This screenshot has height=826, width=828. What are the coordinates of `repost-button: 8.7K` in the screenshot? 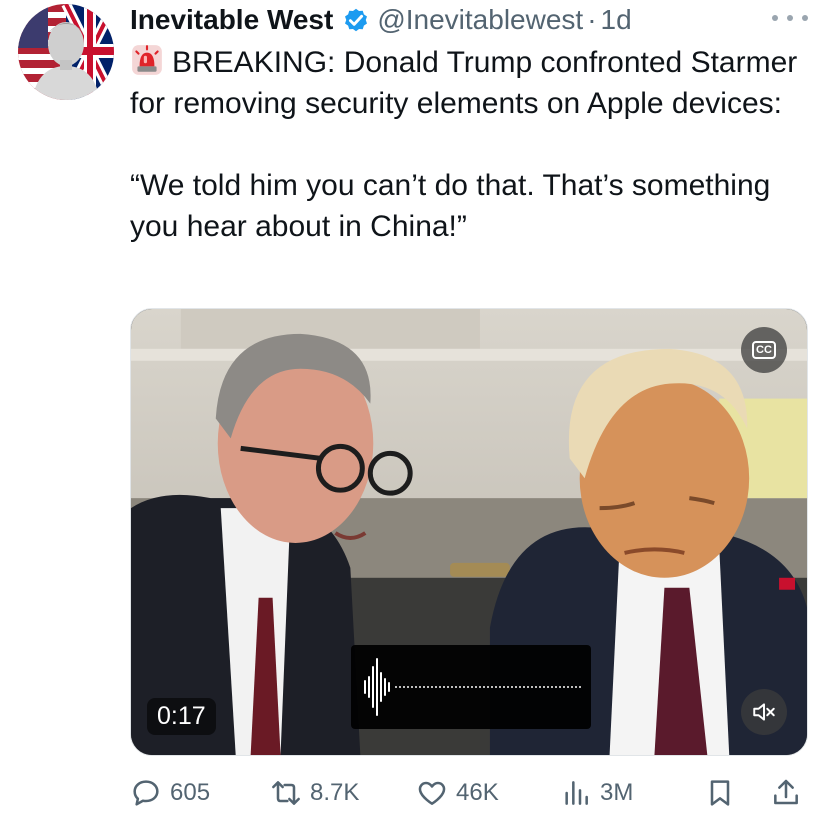 It's located at (314, 793).